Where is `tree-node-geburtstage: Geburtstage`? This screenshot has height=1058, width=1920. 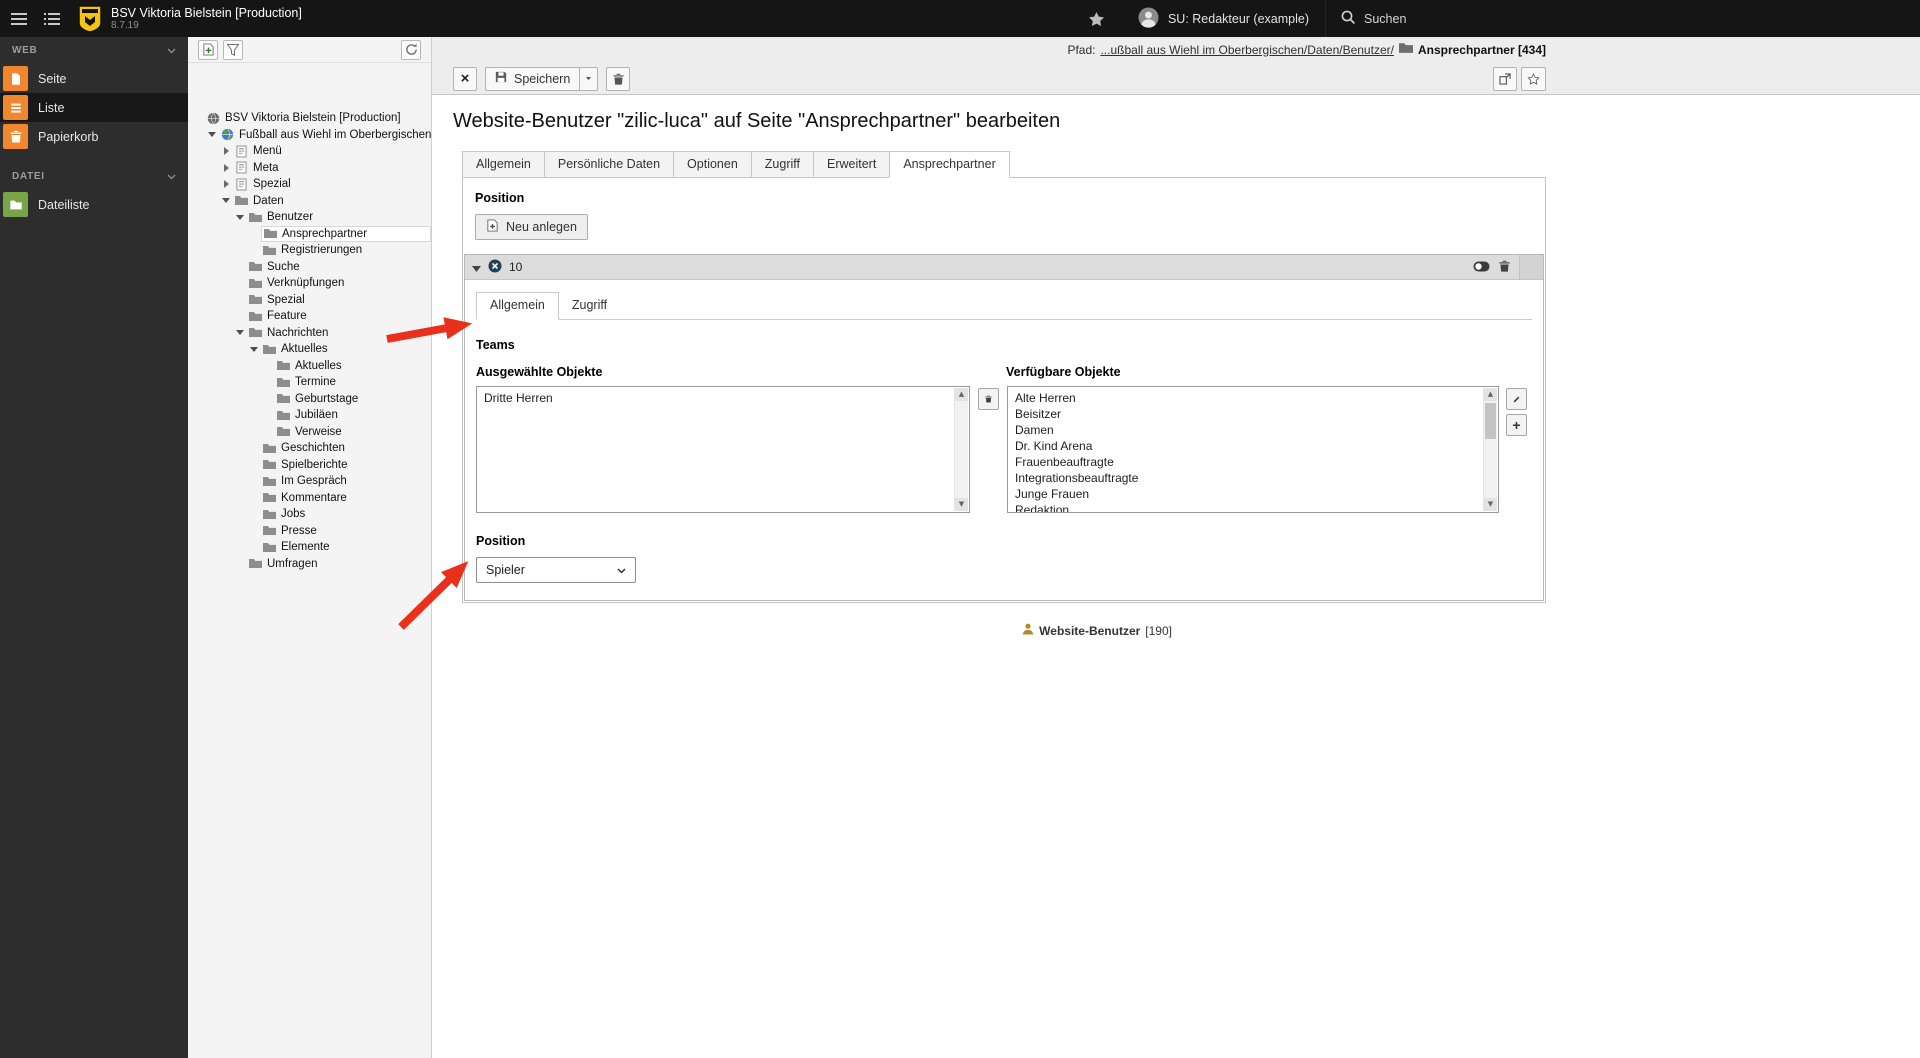
tree-node-geburtstage: Geburtstage is located at coordinates (309, 399).